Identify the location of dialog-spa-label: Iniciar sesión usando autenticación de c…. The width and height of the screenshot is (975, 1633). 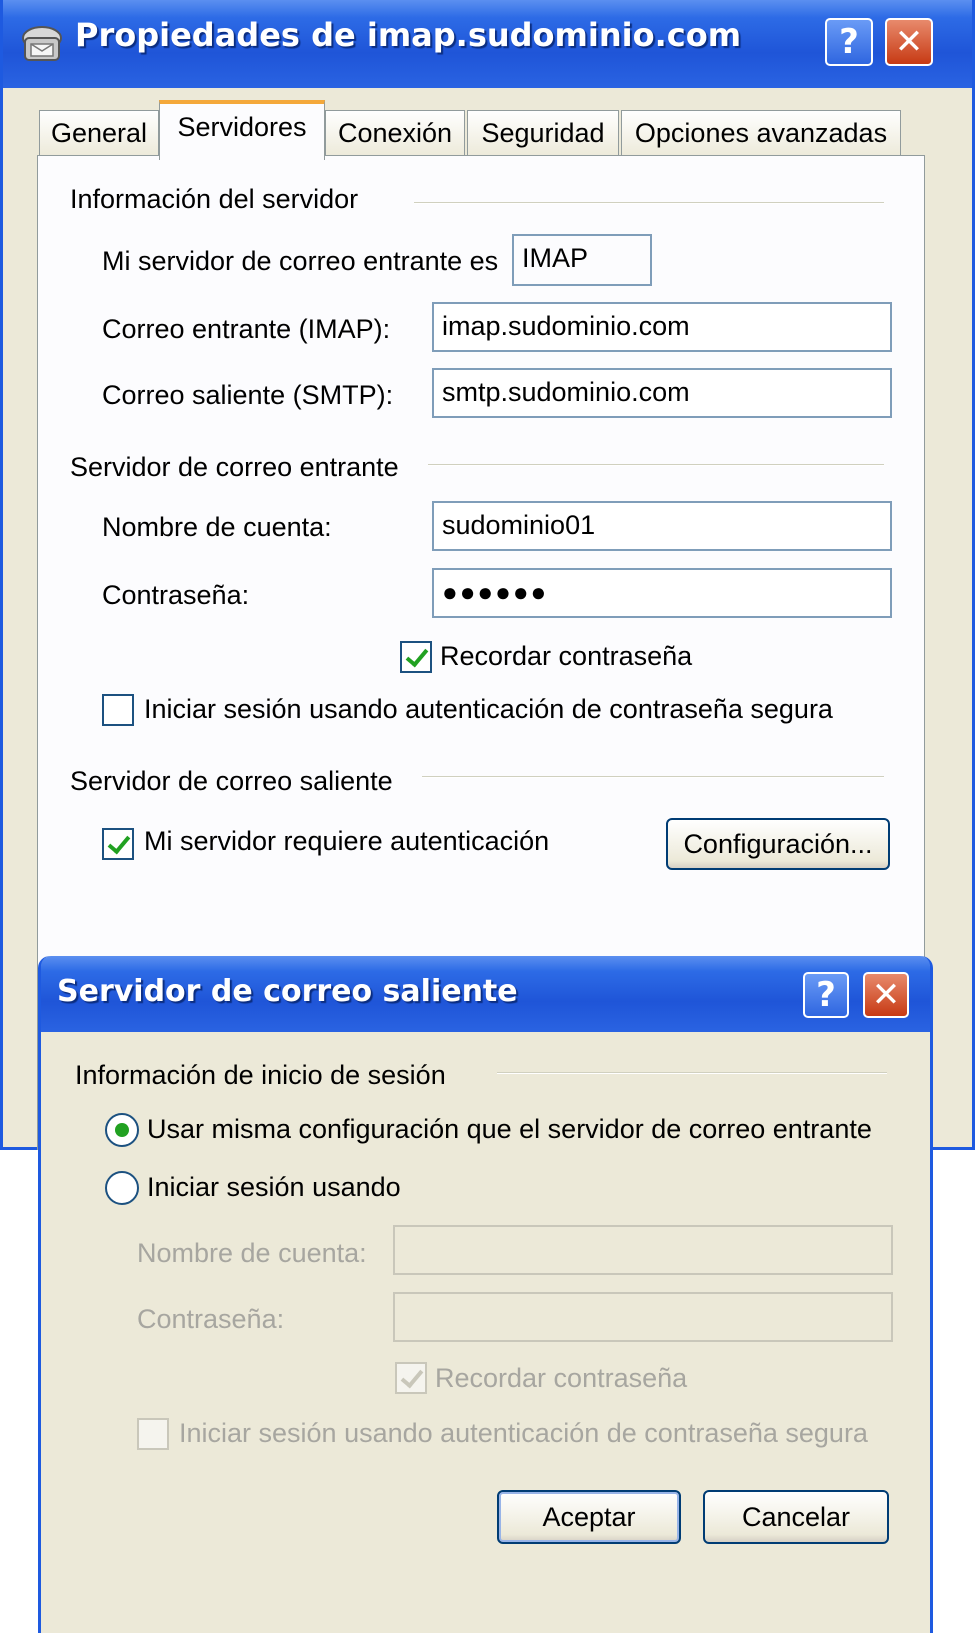
(523, 1433).